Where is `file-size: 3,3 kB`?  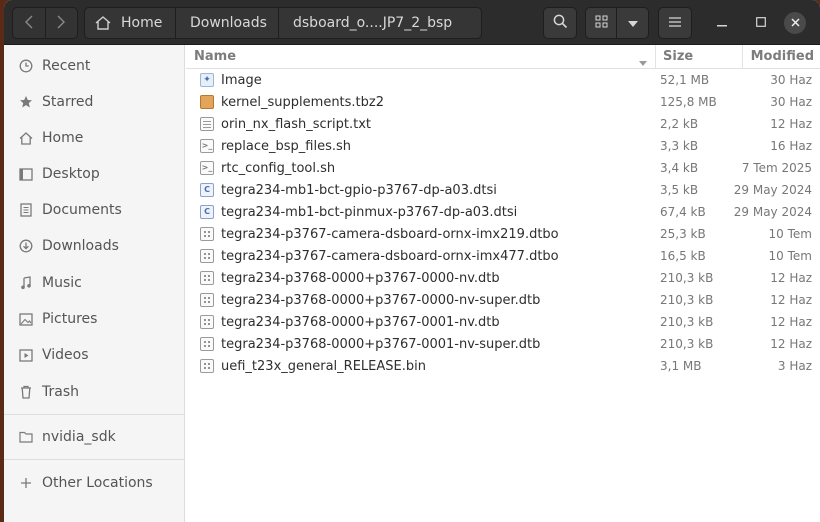 file-size: 3,3 kB is located at coordinates (679, 146).